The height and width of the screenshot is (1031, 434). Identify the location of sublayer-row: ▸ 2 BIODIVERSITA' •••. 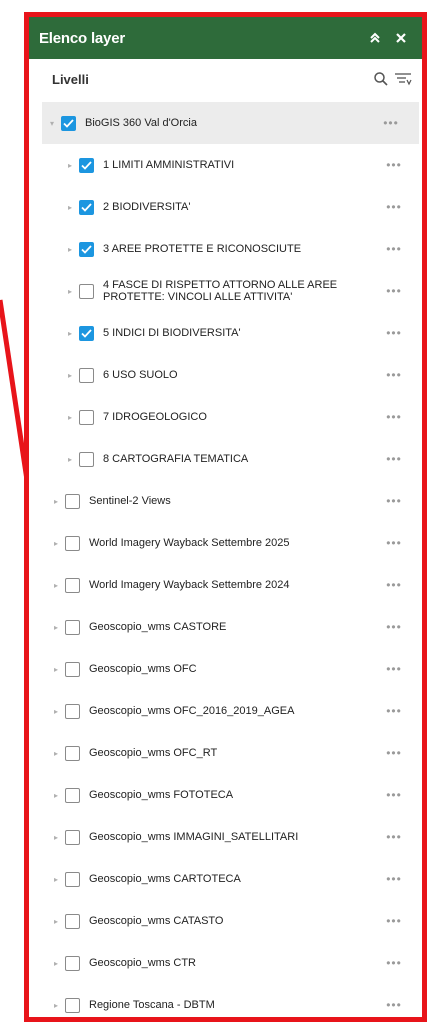
(225, 207).